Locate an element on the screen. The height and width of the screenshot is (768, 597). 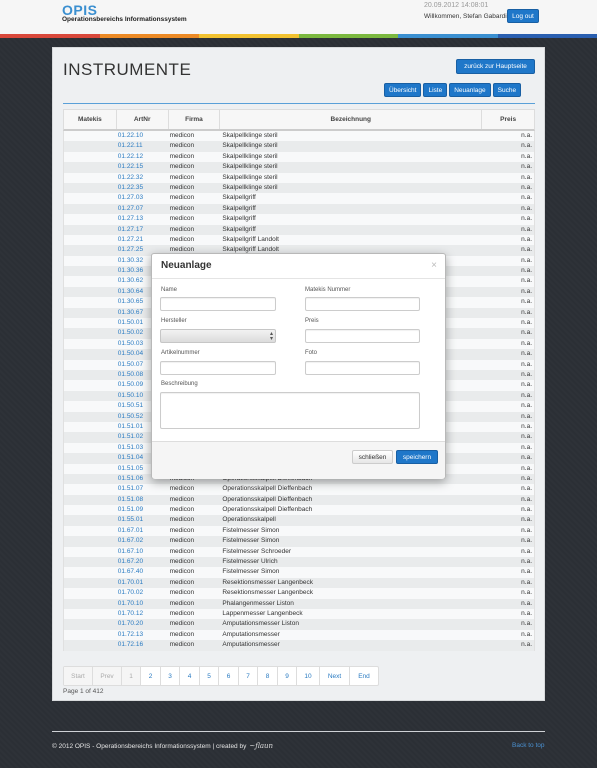
tab-list: Liste is located at coordinates (435, 90).